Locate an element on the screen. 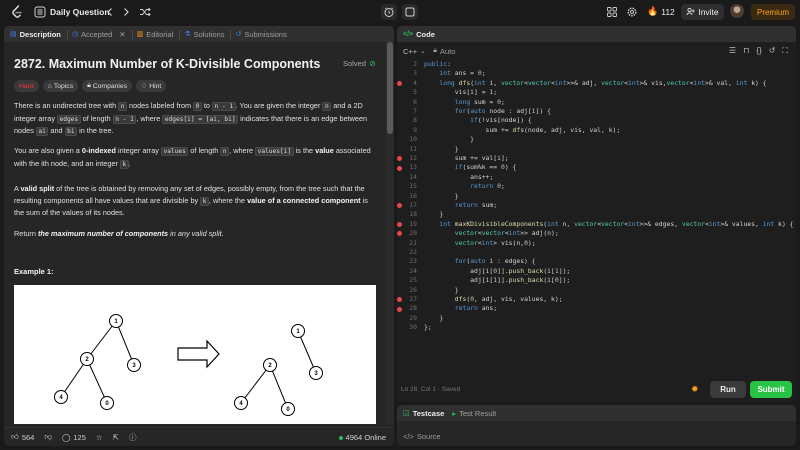 The height and width of the screenshot is (450, 800). code-line: 28 return ans; is located at coordinates (596, 308).